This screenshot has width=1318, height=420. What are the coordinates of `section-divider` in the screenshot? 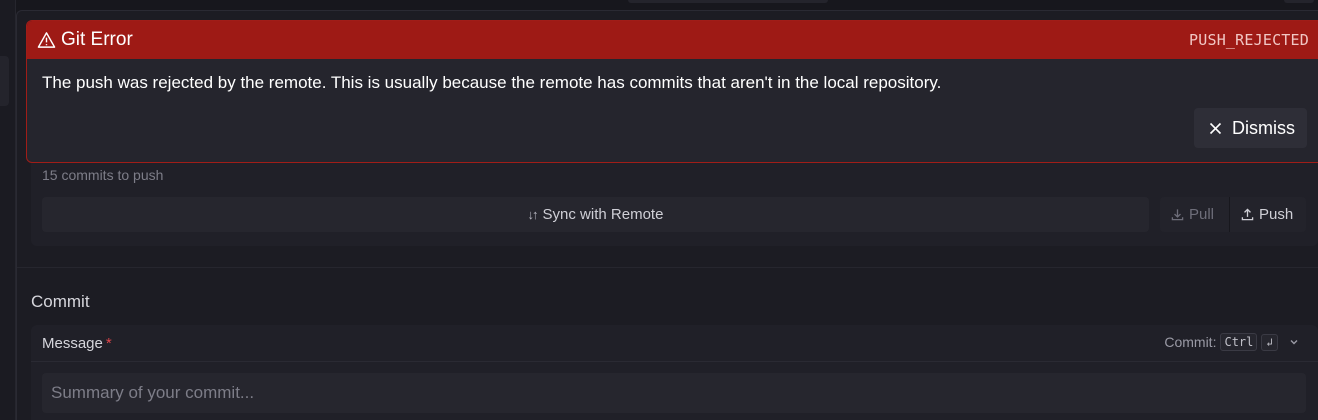 It's located at (667, 267).